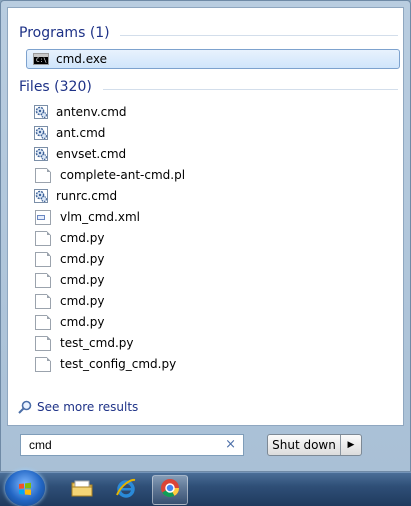  Describe the element at coordinates (213, 175) in the screenshot. I see `file-result-item: complete-ant-cmd.pl` at that location.